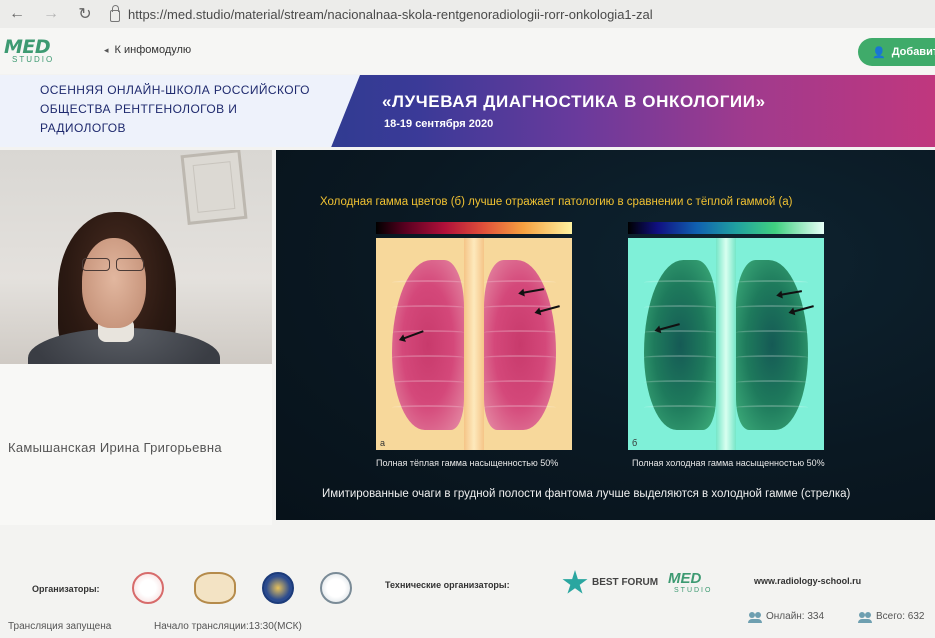  What do you see at coordinates (575, 582) in the screenshot?
I see `star-icon` at bounding box center [575, 582].